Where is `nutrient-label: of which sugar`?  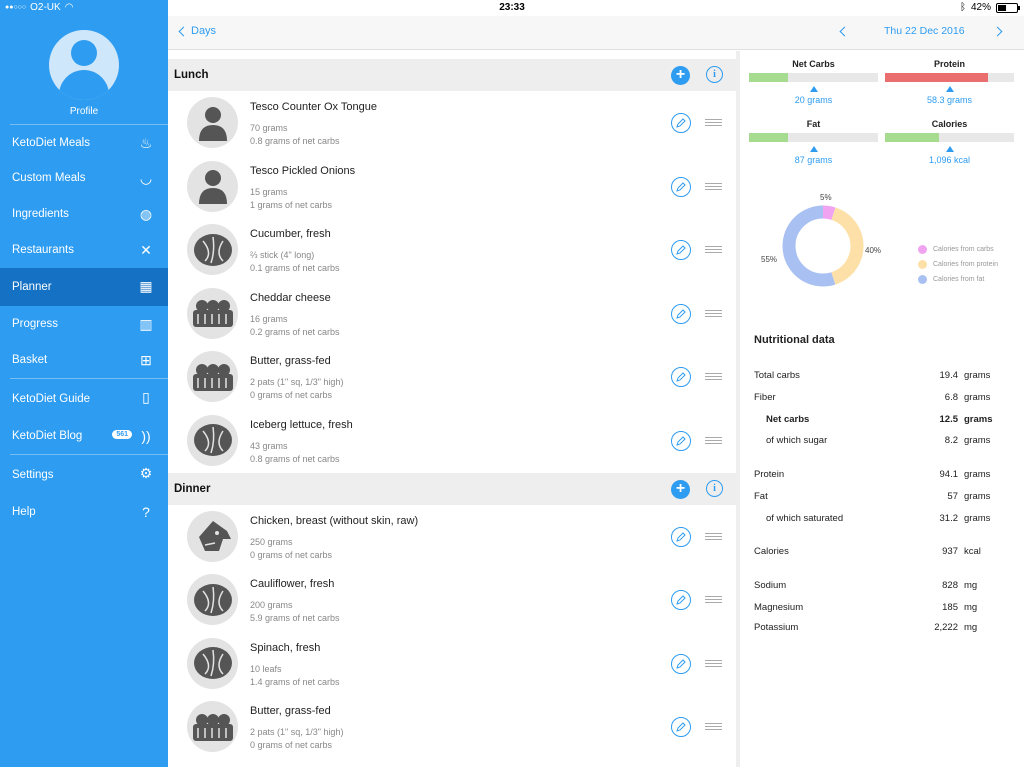
nutrient-label: of which sugar is located at coordinates (797, 440).